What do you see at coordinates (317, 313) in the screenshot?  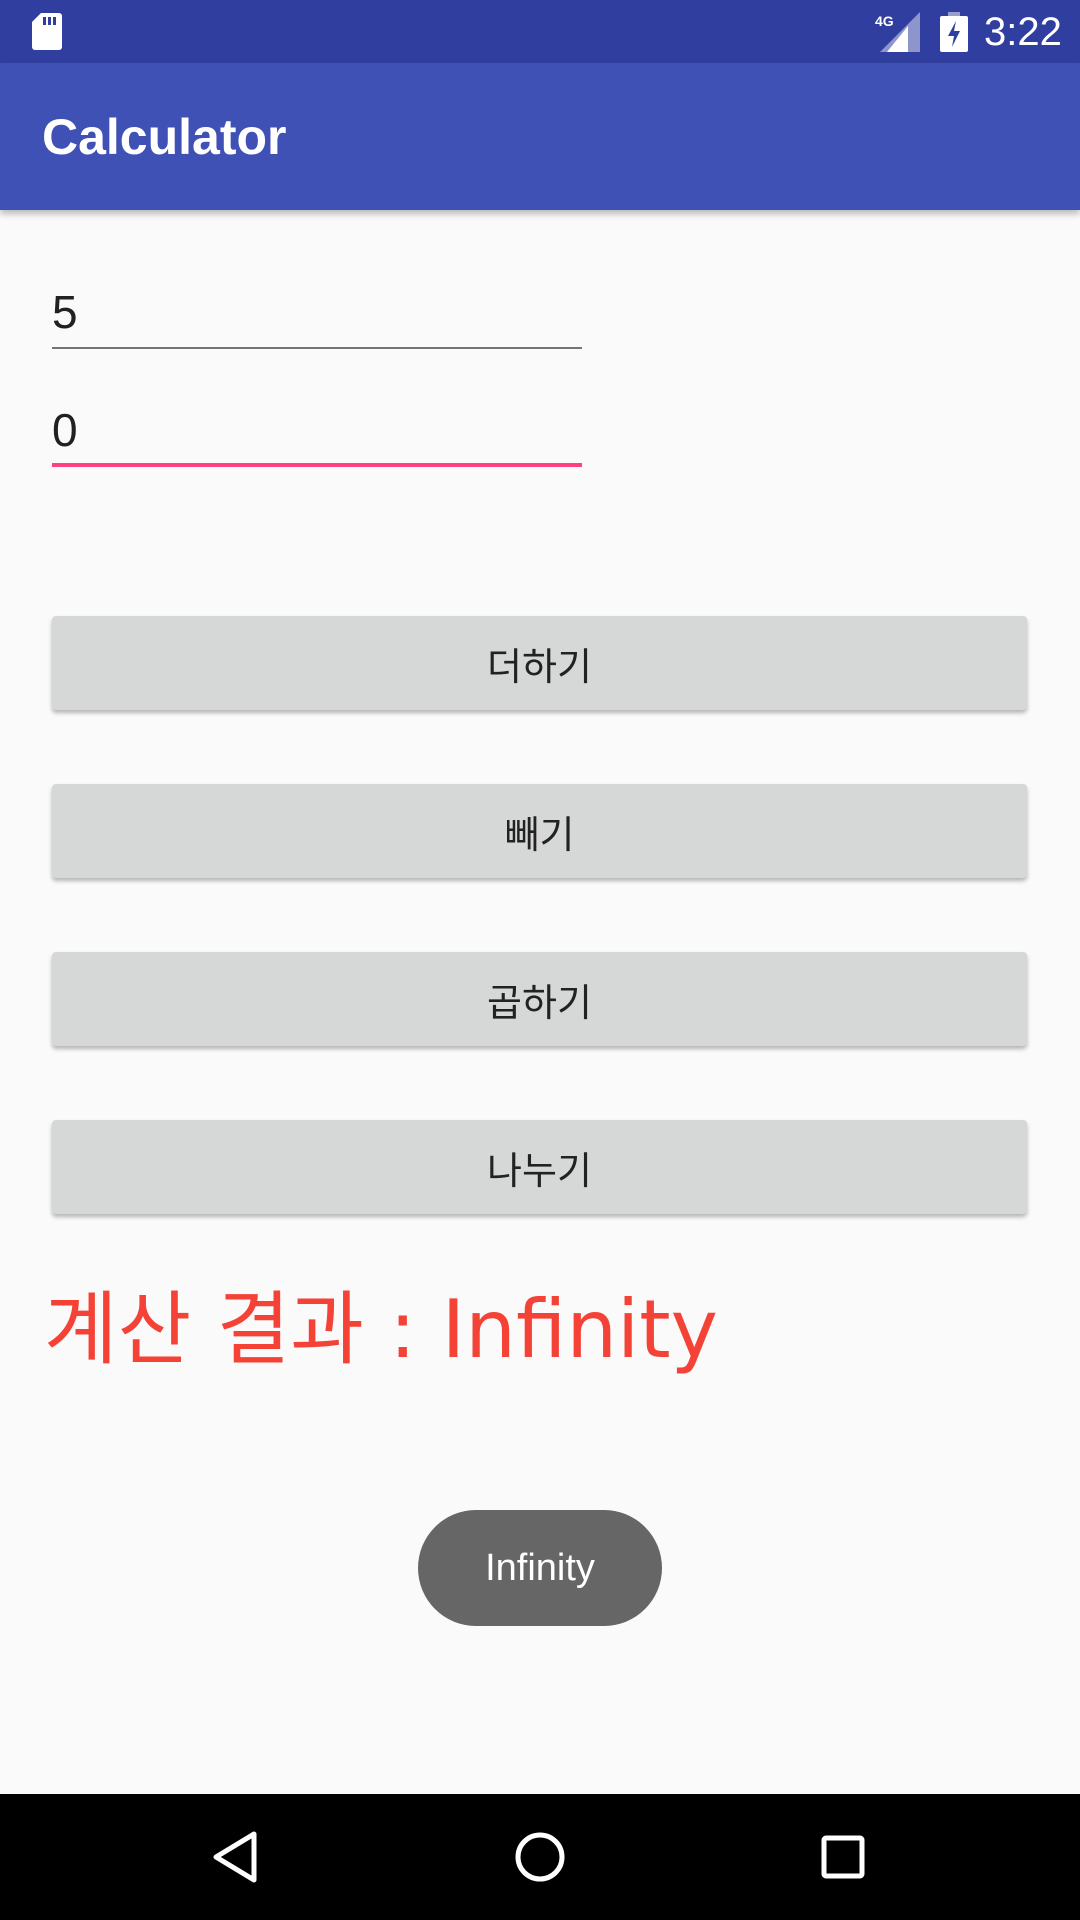 I see `first-number-input: 5` at bounding box center [317, 313].